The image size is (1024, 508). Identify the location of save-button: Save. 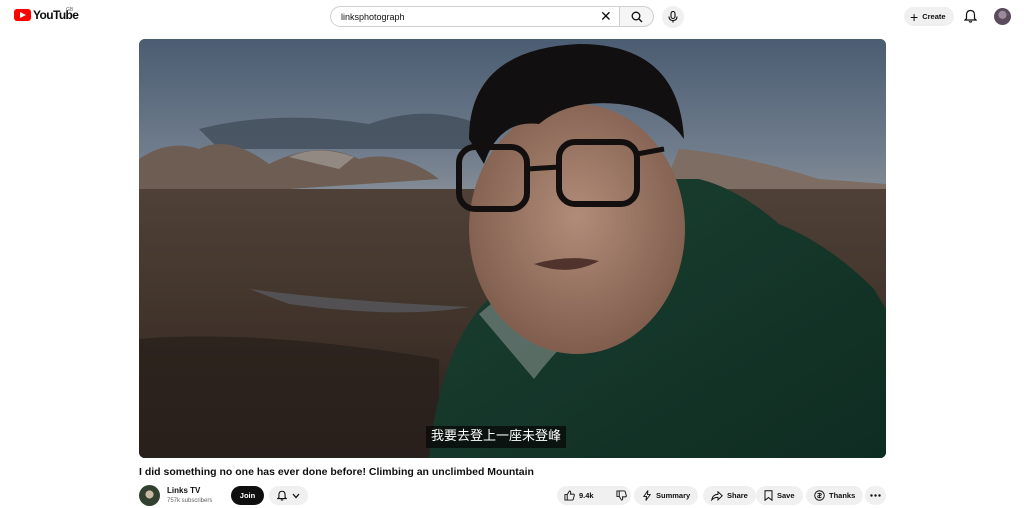
(779, 495).